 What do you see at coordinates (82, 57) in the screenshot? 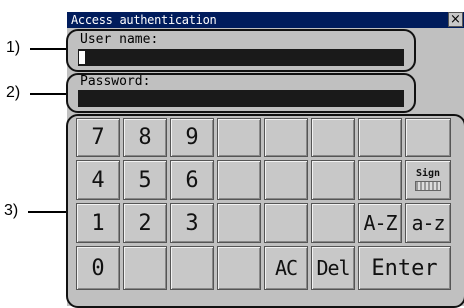
I see `text-cursor` at bounding box center [82, 57].